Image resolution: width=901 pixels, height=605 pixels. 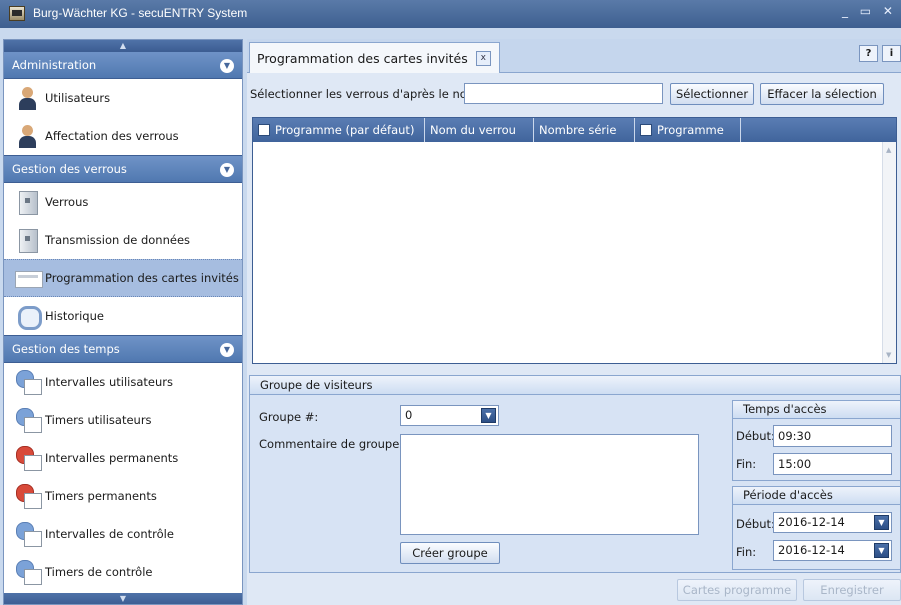 What do you see at coordinates (811, 522) in the screenshot?
I see `access-period-start-value: 2016-12-14` at bounding box center [811, 522].